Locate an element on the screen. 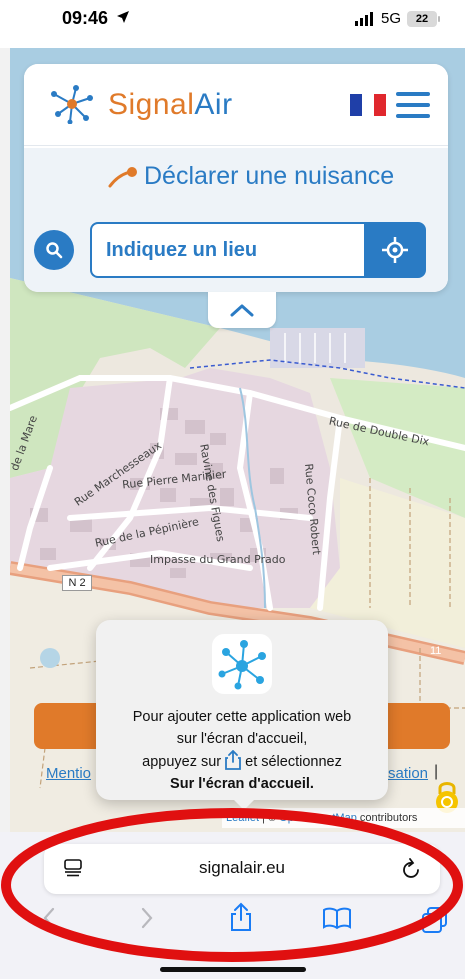 The height and width of the screenshot is (979, 465). map-attribution: Leaflet | © OpenStreetMap contributors is located at coordinates (343, 818).